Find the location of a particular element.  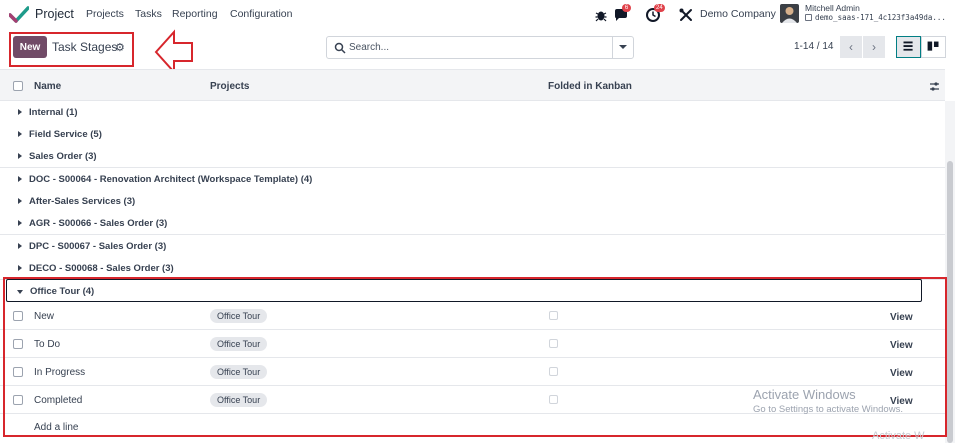

group-label: After-Sales Services (3) is located at coordinates (82, 201).